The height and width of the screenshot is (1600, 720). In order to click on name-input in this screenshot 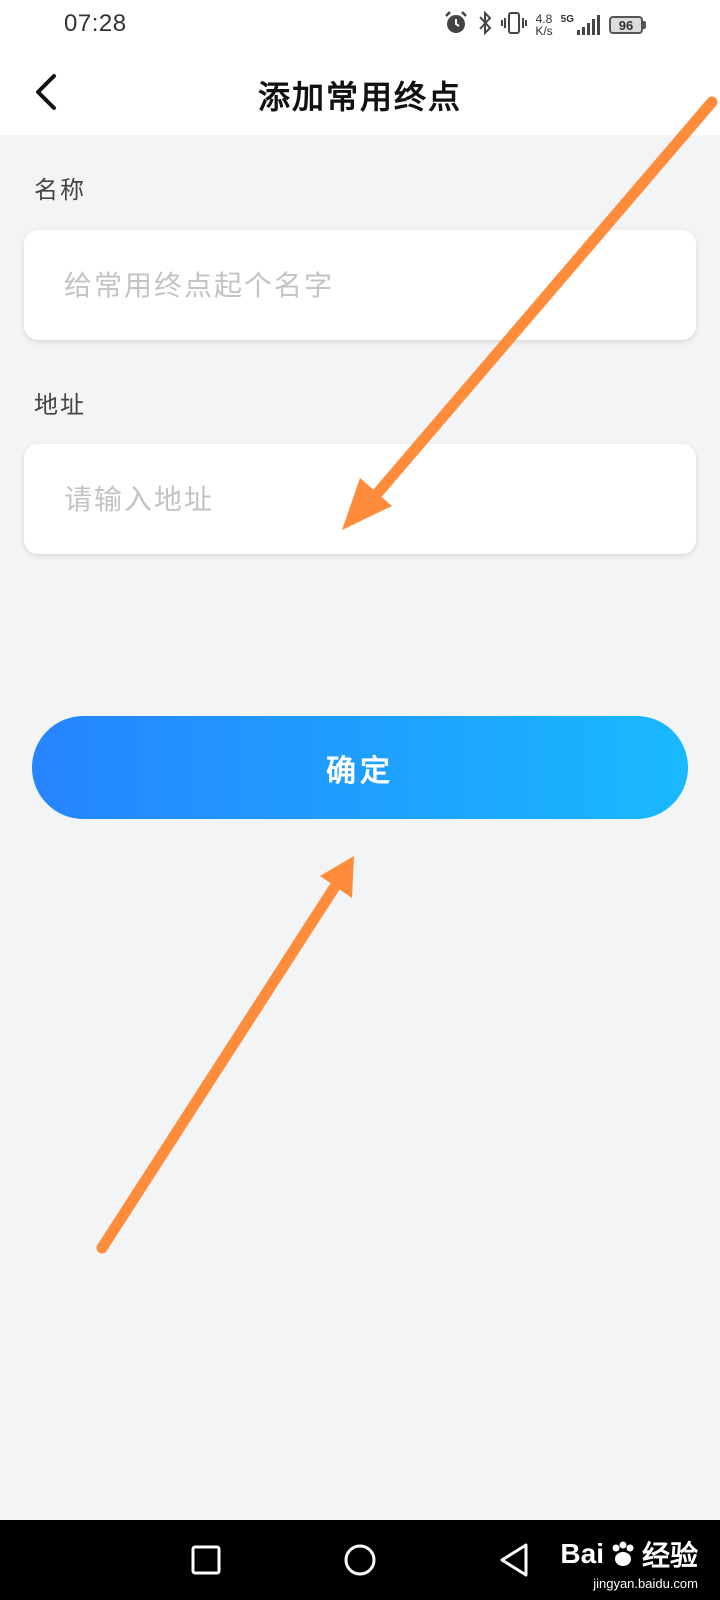, I will do `click(360, 285)`.